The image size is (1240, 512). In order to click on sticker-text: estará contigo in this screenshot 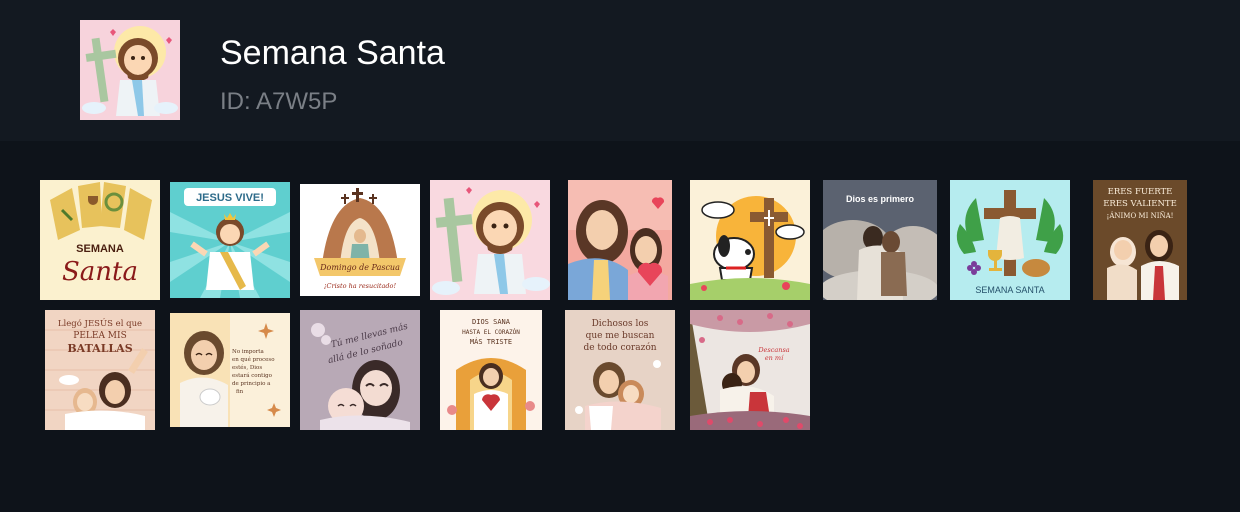, I will do `click(252, 375)`.